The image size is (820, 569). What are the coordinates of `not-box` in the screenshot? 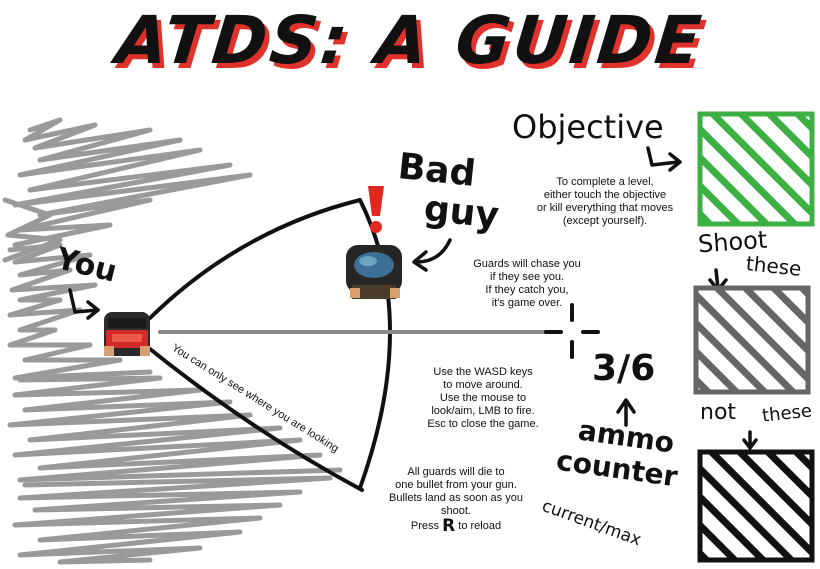 It's located at (756, 506).